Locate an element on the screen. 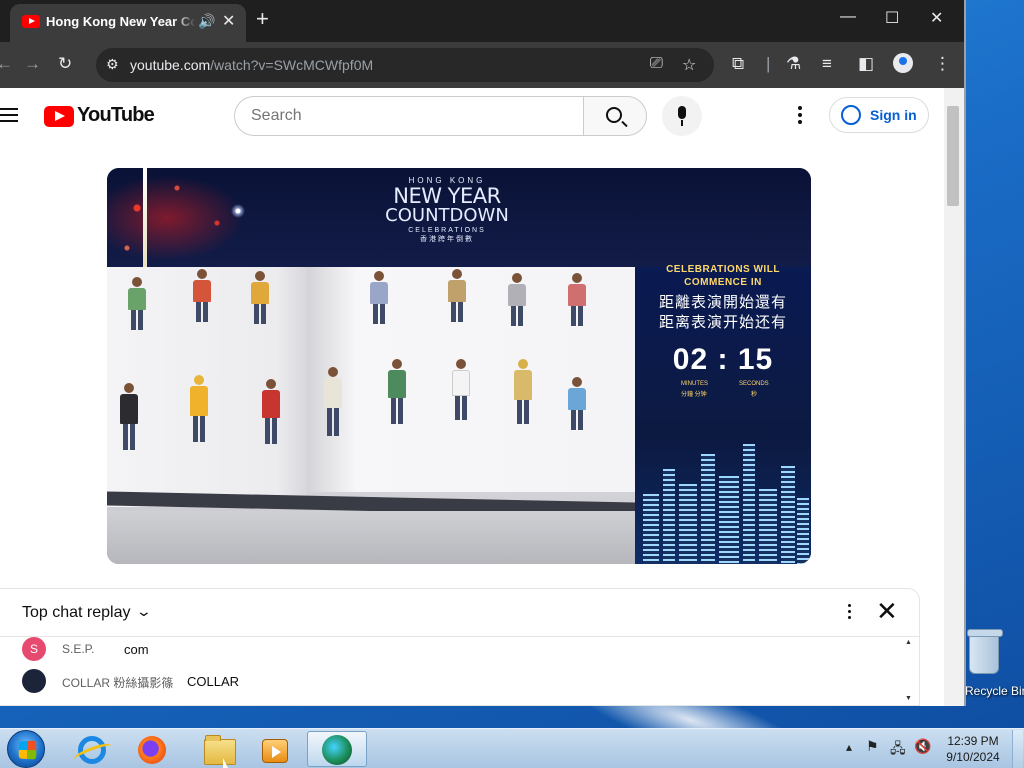  windows-logo-icon is located at coordinates (27, 750).